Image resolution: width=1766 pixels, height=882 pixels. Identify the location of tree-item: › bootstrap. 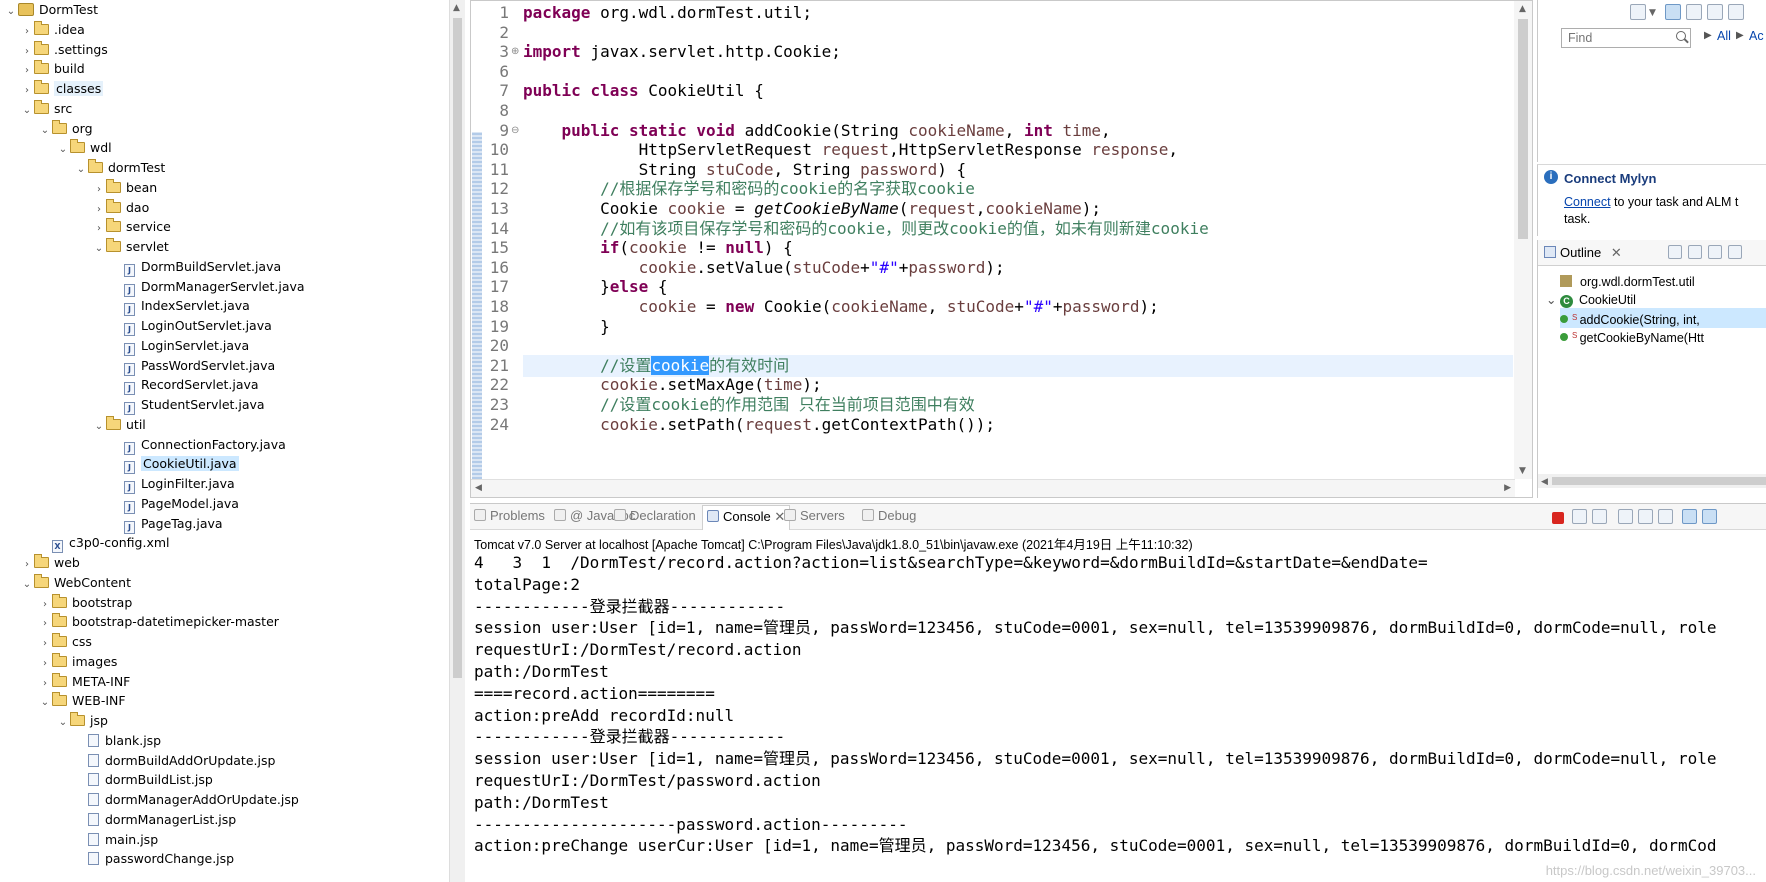
(85, 603).